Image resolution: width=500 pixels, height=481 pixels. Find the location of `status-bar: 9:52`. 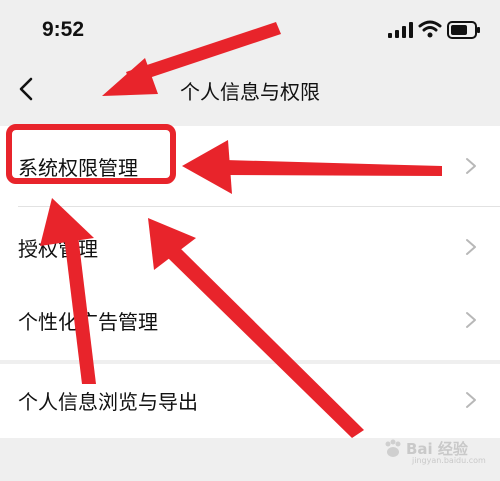

status-bar: 9:52 is located at coordinates (250, 30).